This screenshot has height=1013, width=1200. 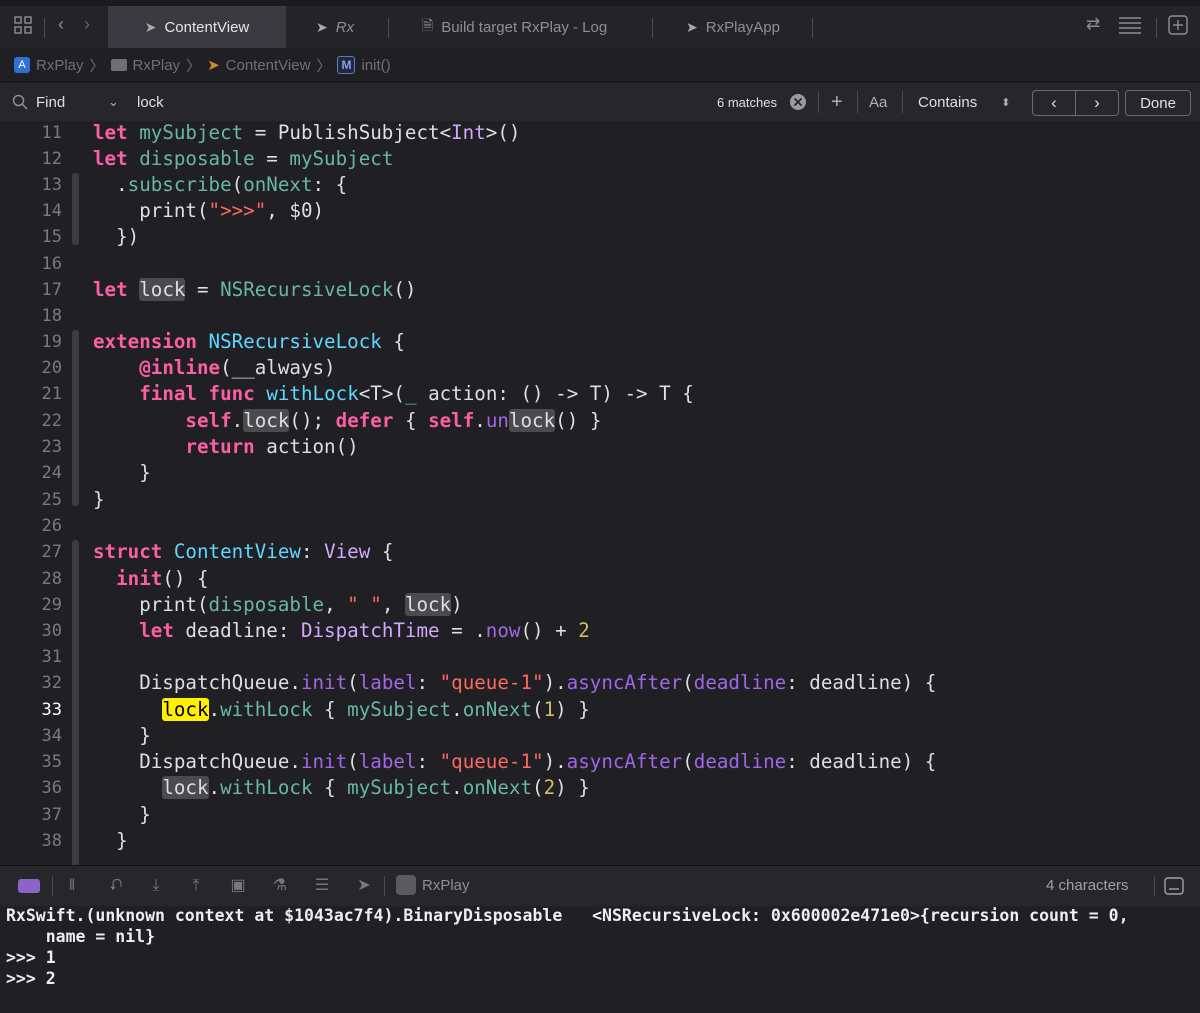 What do you see at coordinates (1087, 885) in the screenshot?
I see `console-status: 4 characters` at bounding box center [1087, 885].